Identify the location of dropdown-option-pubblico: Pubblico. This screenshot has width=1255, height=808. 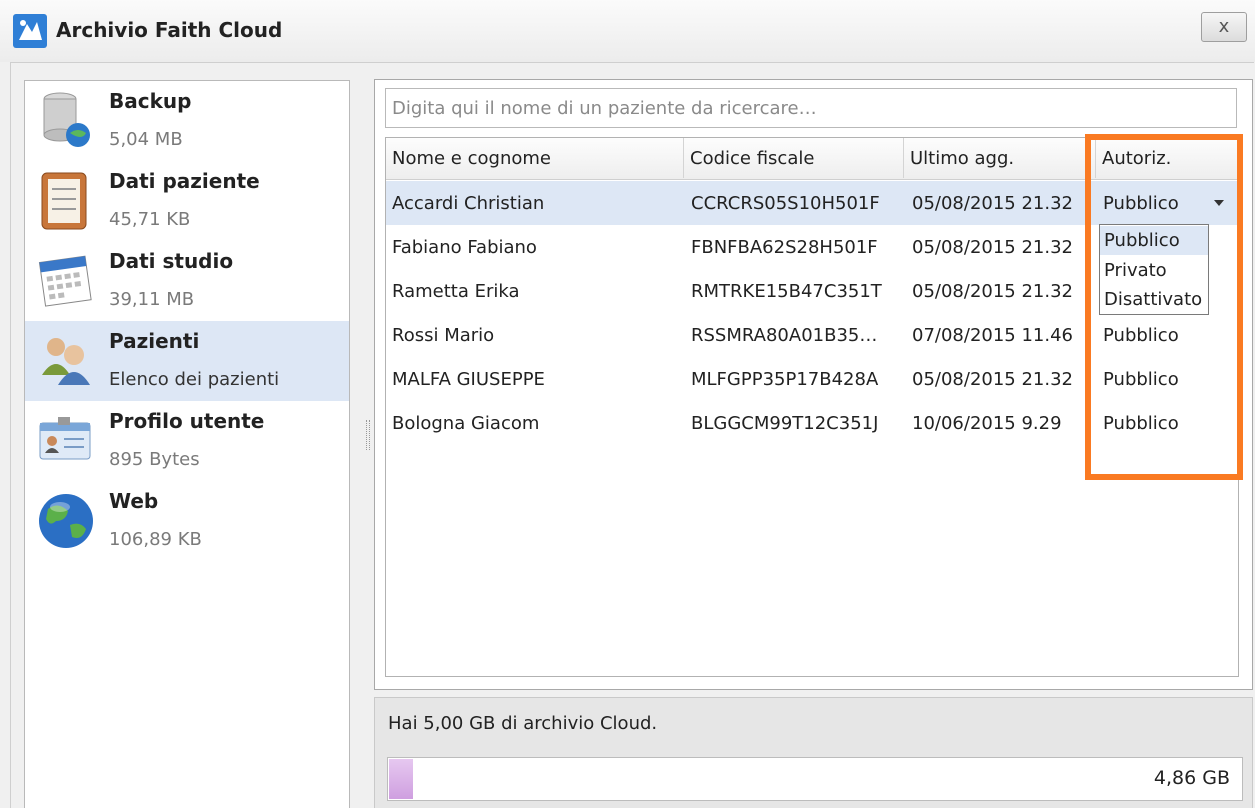
(1154, 240).